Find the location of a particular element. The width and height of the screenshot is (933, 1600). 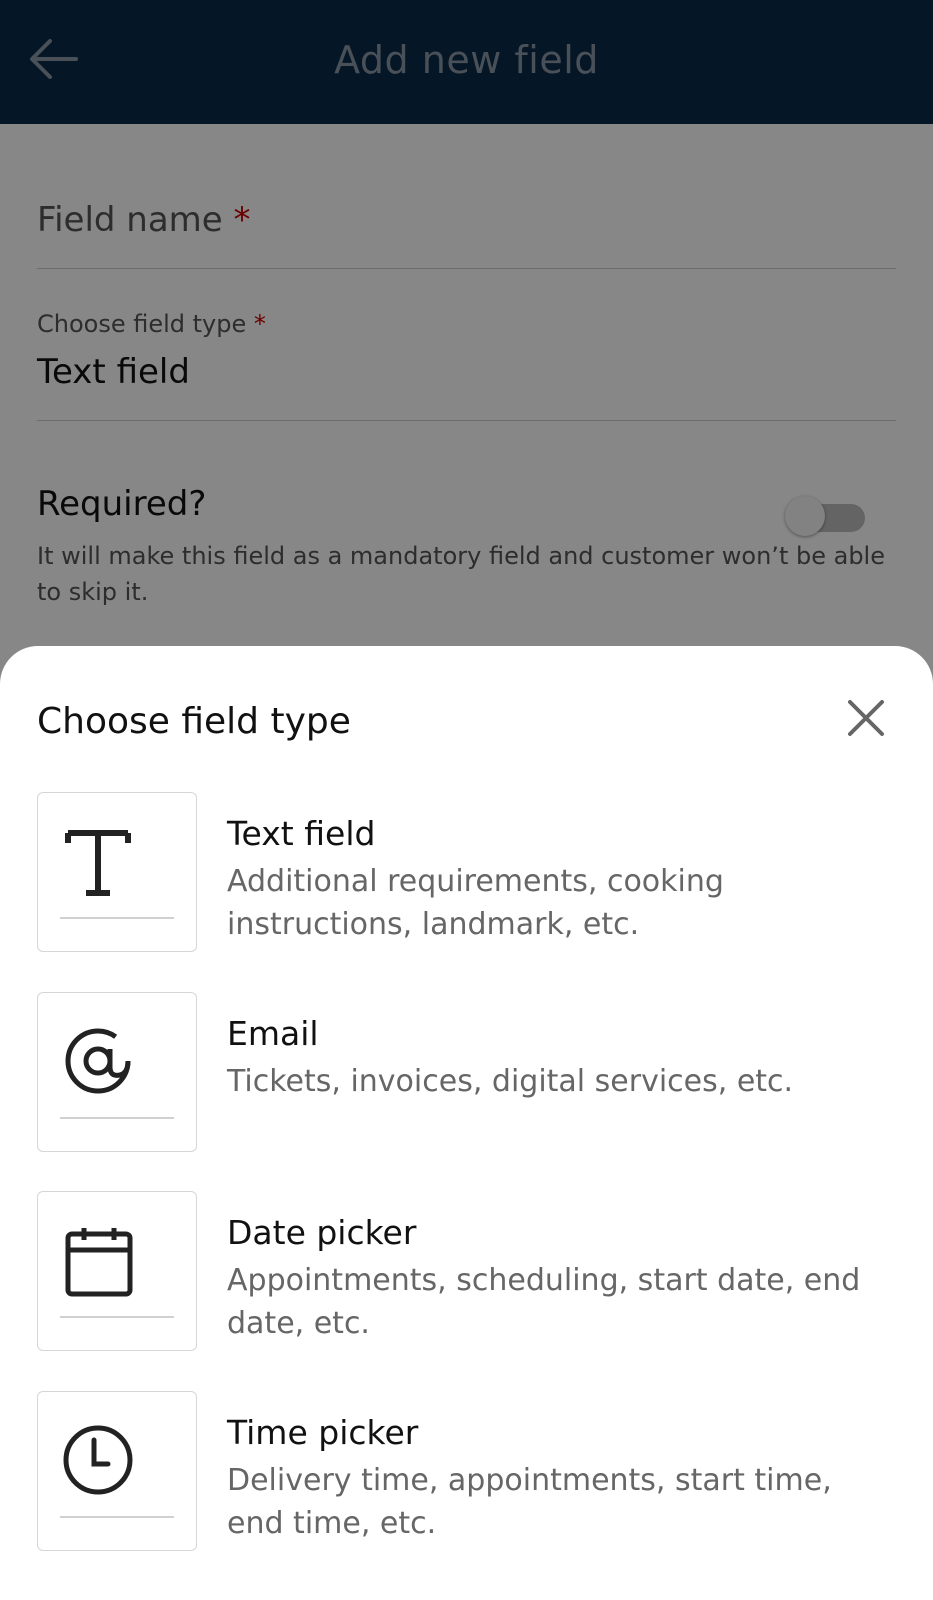

sheet-title: Choose field type is located at coordinates (194, 721).